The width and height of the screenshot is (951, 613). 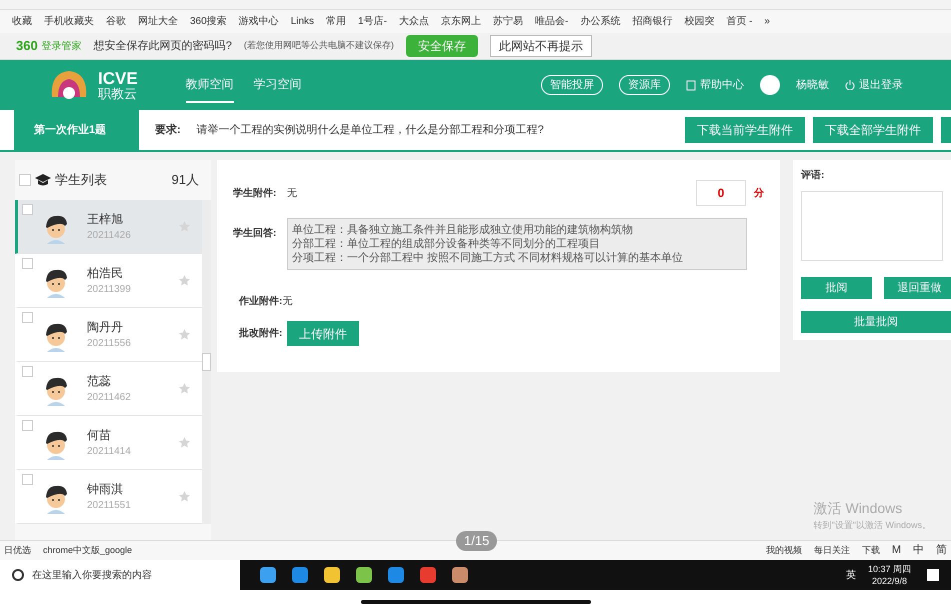 What do you see at coordinates (946, 130) in the screenshot?
I see `cut-off-button` at bounding box center [946, 130].